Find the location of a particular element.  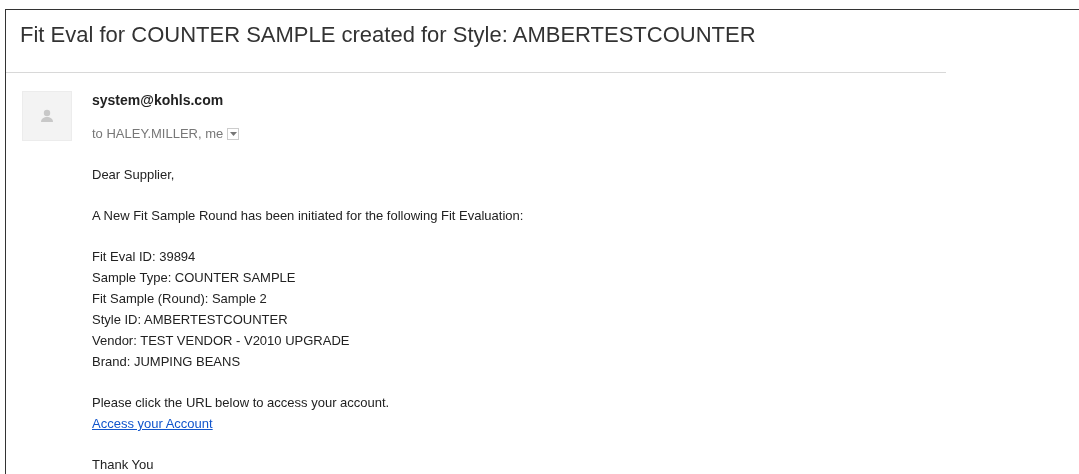

intro-text: A New Fit Sample Round has been initiated for the following Fit Evaluation: is located at coordinates (308, 216).